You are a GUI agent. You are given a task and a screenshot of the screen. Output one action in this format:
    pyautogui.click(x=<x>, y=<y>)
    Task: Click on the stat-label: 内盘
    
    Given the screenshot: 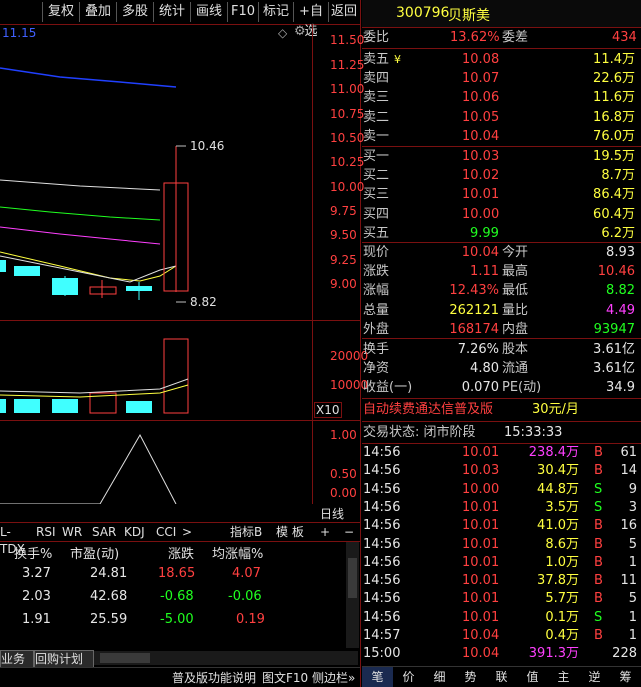 What is the action you would take?
    pyautogui.click(x=515, y=329)
    